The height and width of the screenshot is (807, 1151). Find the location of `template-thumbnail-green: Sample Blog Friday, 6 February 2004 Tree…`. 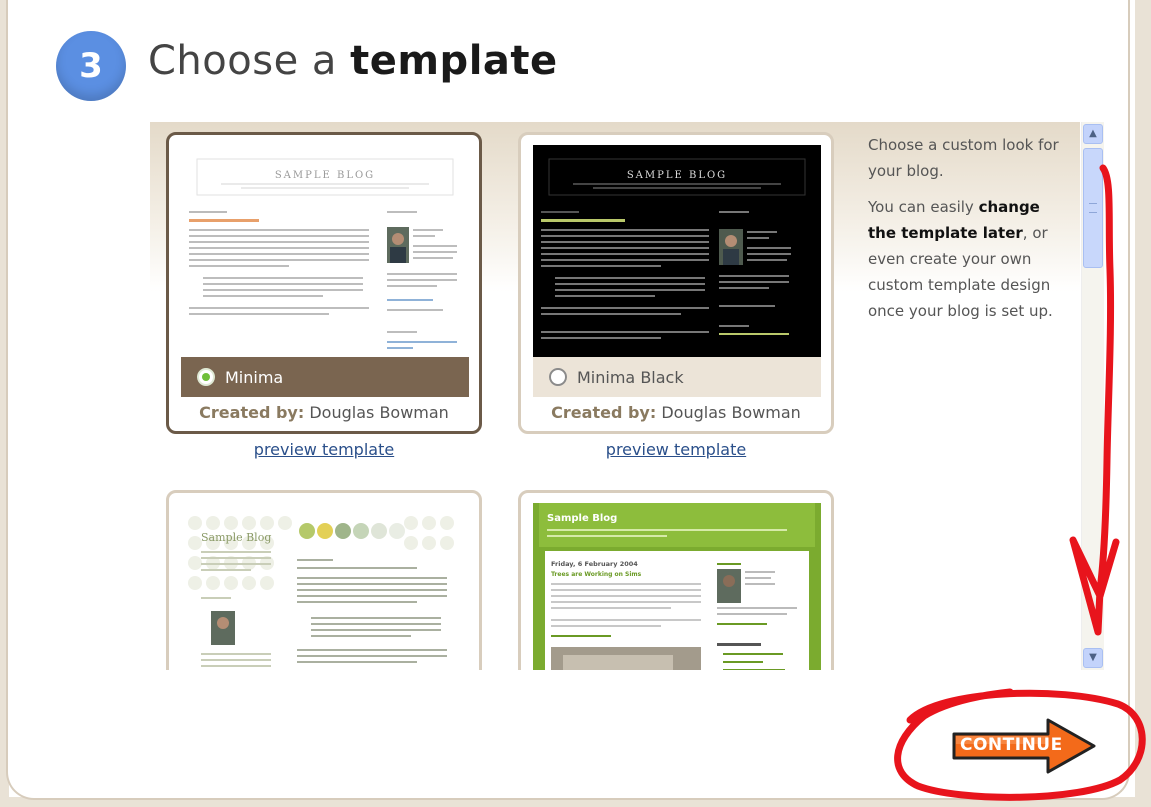

template-thumbnail-green: Sample Blog Friday, 6 February 2004 Tree… is located at coordinates (677, 586).